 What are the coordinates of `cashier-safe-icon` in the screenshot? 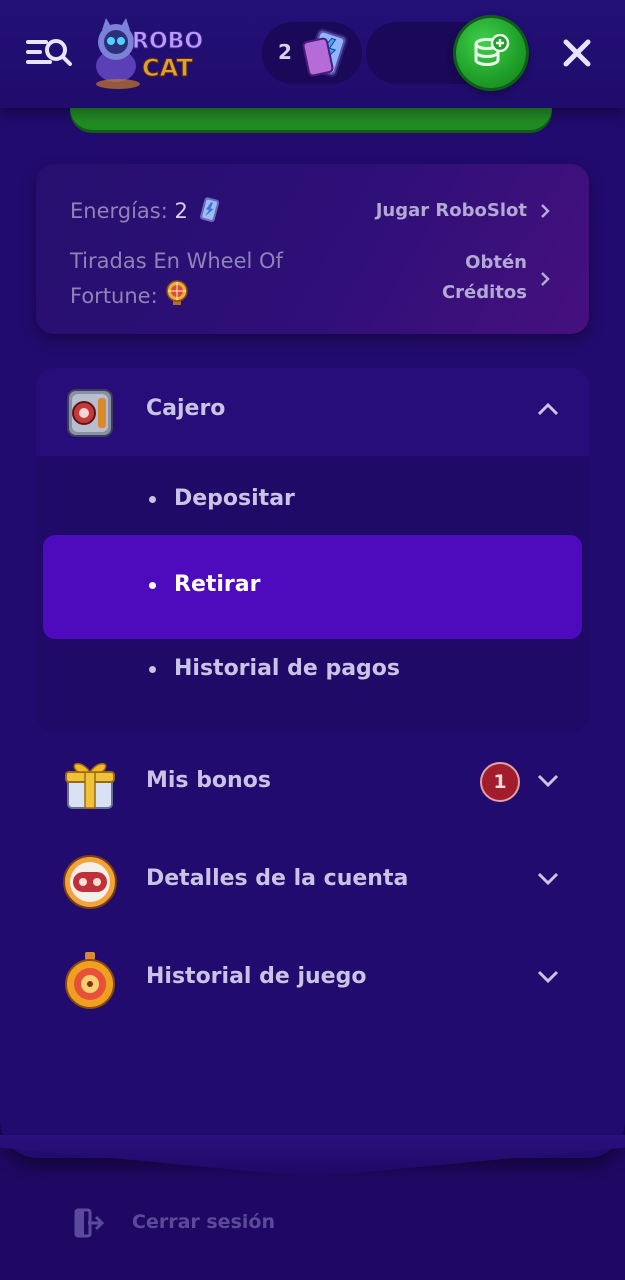 It's located at (90, 413).